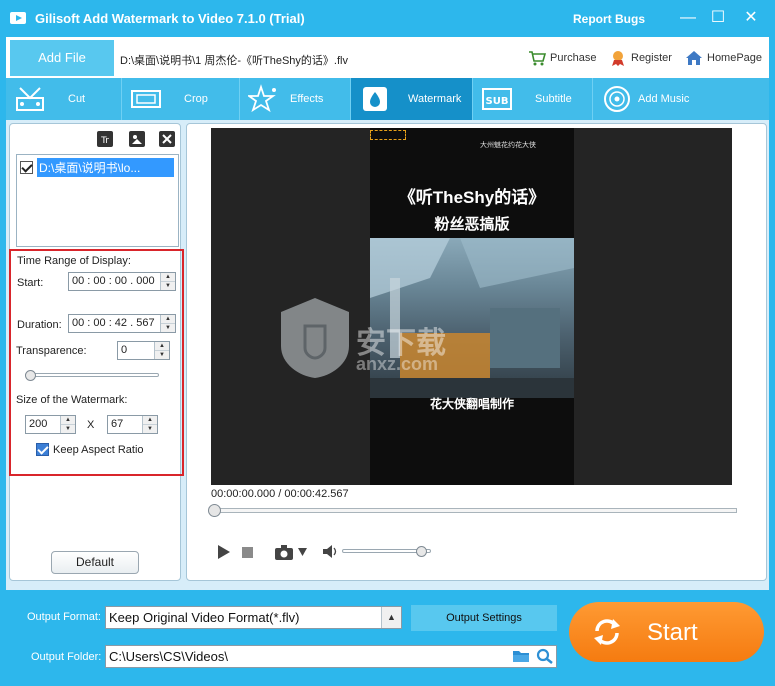  Describe the element at coordinates (30, 99) in the screenshot. I see `cut-icon` at that location.